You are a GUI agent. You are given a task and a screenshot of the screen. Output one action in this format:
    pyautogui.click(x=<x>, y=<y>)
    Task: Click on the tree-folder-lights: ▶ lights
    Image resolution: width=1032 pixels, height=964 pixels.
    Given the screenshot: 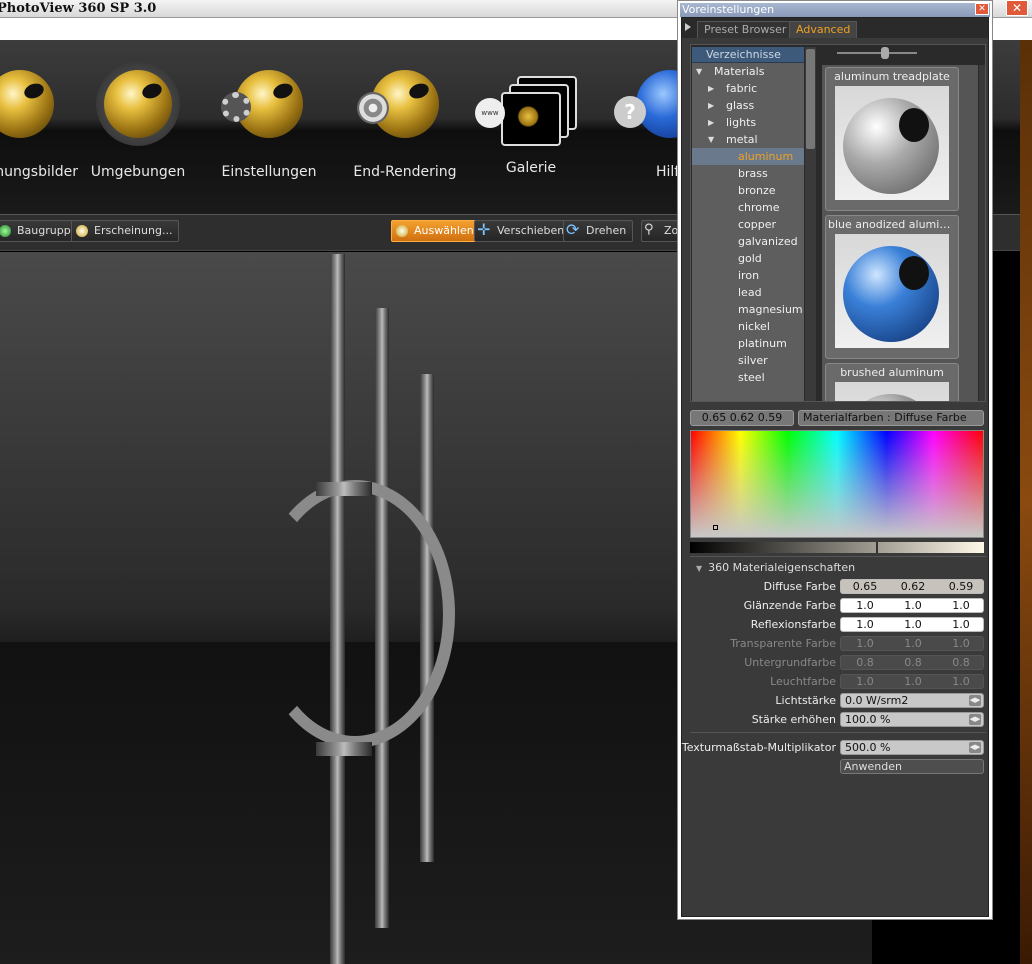 What is the action you would take?
    pyautogui.click(x=748, y=122)
    